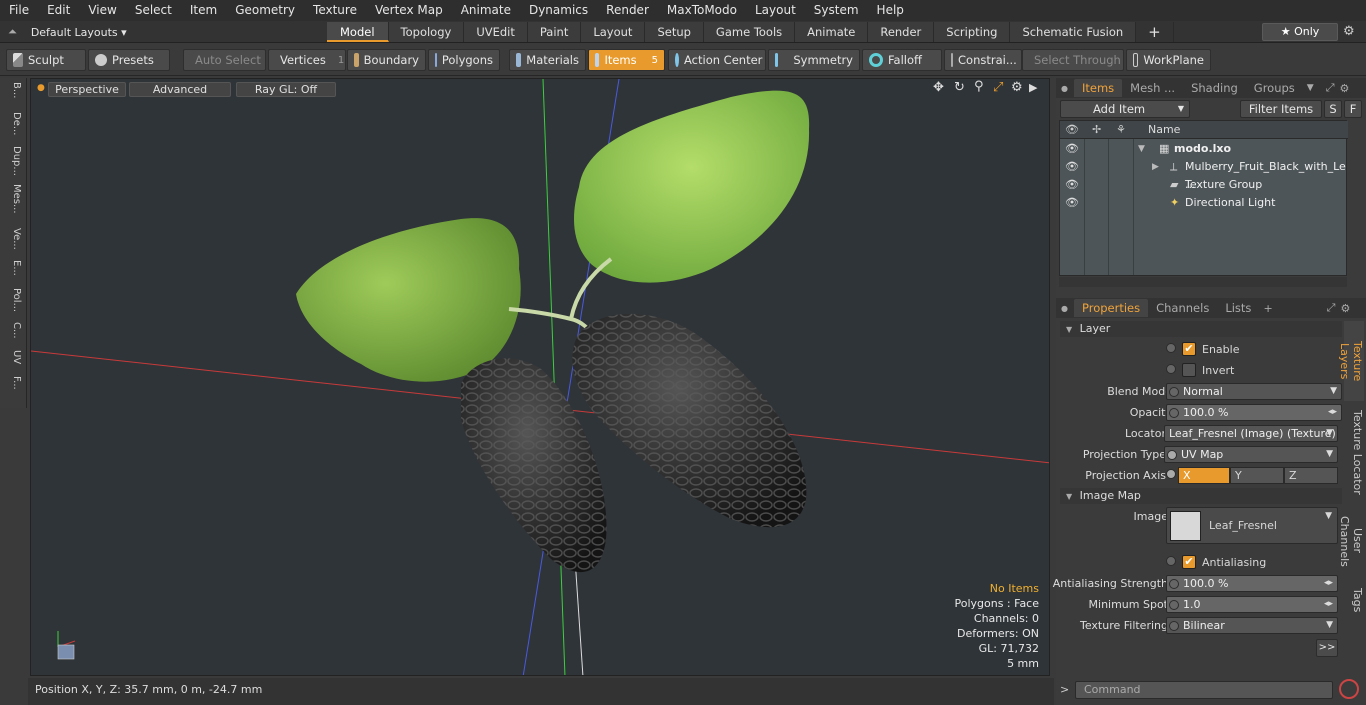  Describe the element at coordinates (286, 89) in the screenshot. I see `raygl-button: Ray GL: Off` at that location.